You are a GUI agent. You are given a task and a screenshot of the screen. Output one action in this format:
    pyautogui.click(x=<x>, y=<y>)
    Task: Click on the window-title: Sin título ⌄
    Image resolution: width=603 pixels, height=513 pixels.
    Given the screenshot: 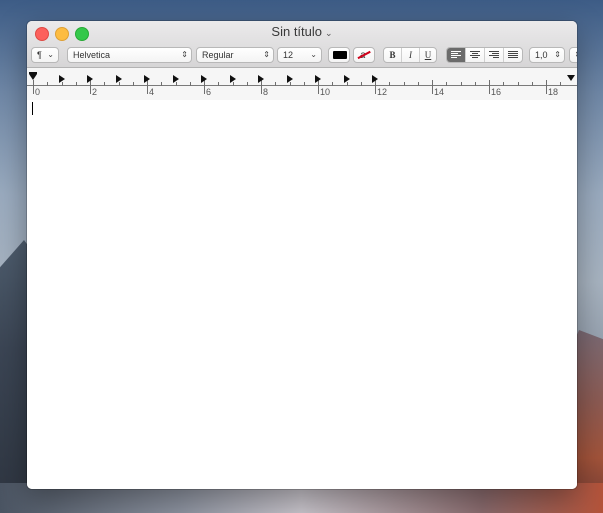 What is the action you would take?
    pyautogui.click(x=302, y=31)
    